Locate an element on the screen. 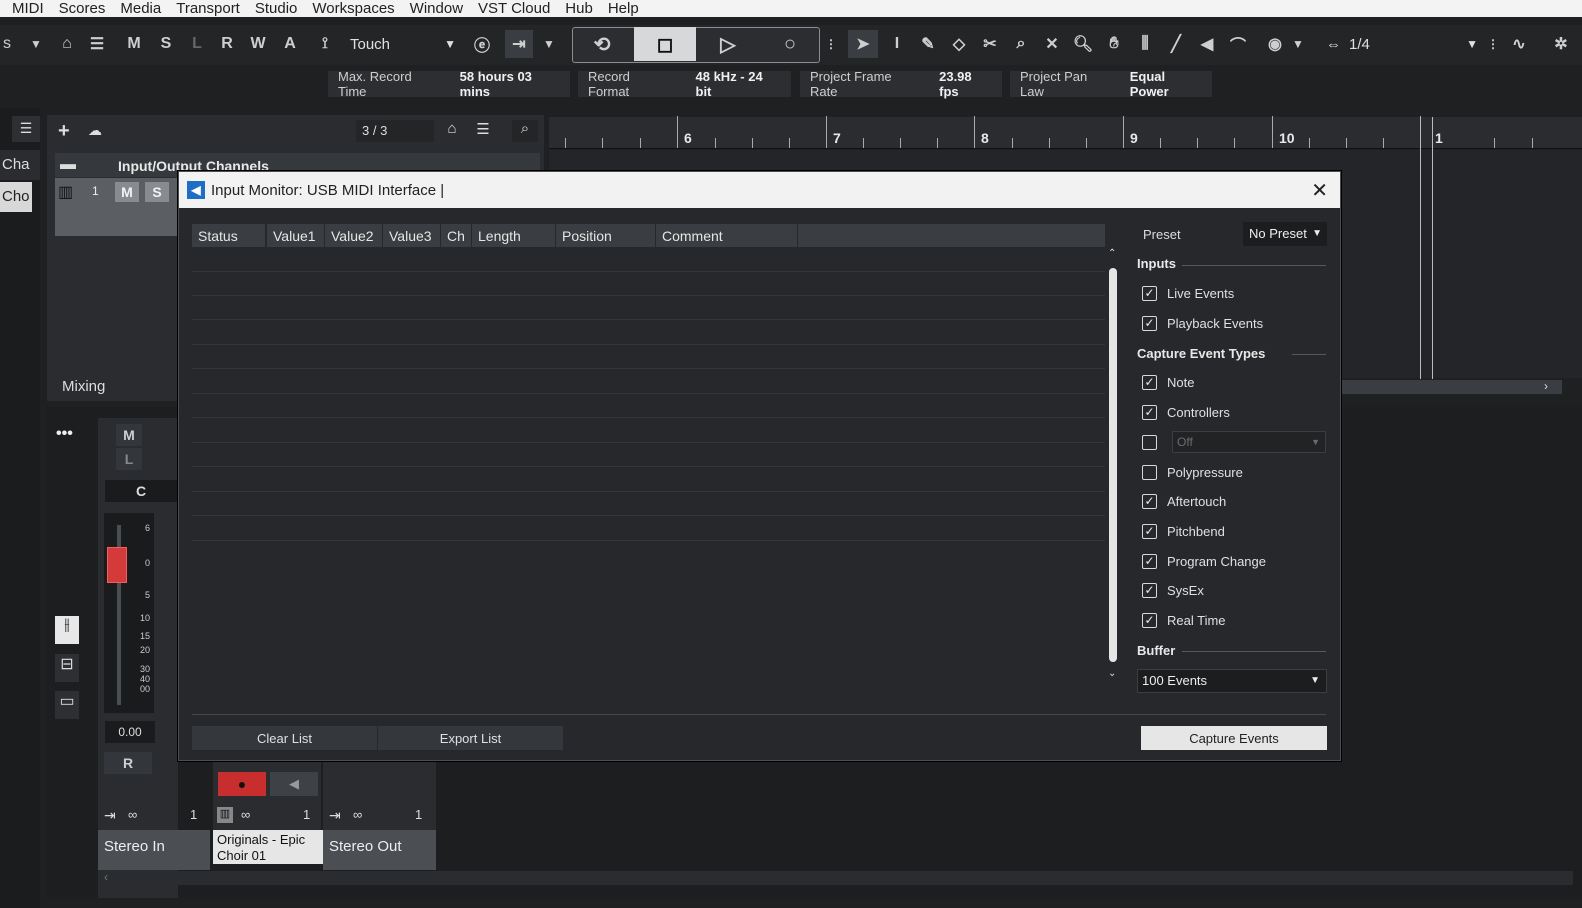  cycle-icon: ⟲ is located at coordinates (602, 44).